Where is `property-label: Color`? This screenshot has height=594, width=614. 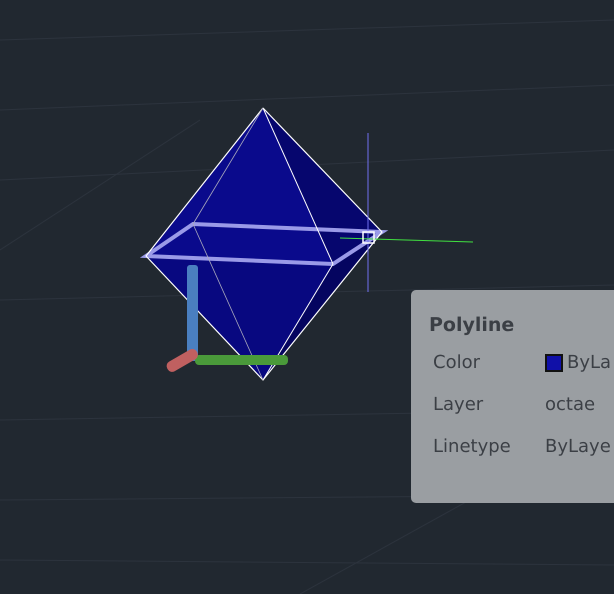
property-label: Color is located at coordinates (457, 363).